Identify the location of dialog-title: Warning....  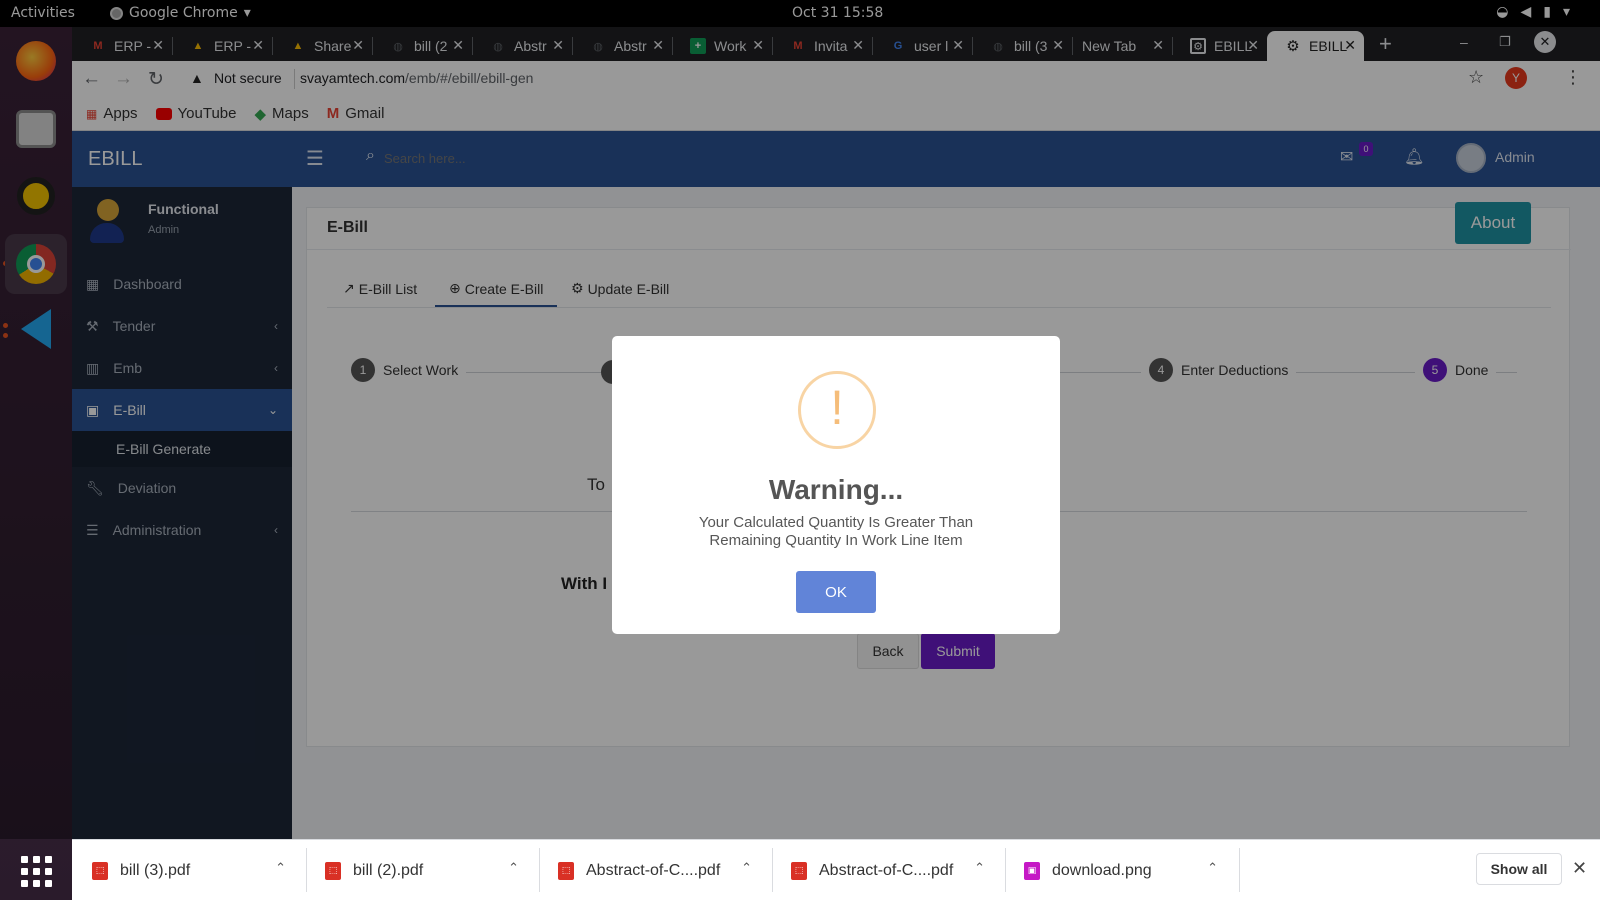
(836, 489).